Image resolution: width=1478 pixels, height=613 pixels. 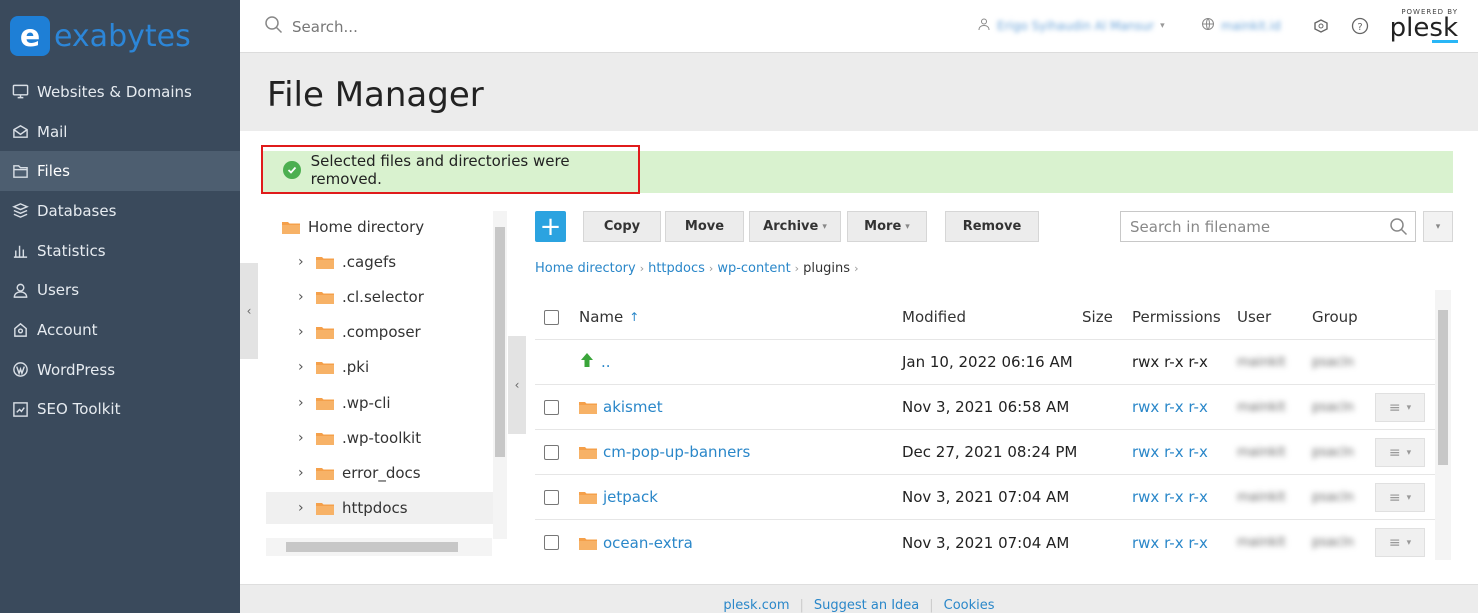 What do you see at coordinates (347, 262) in the screenshot?
I see `tree-item: › .cagefs` at bounding box center [347, 262].